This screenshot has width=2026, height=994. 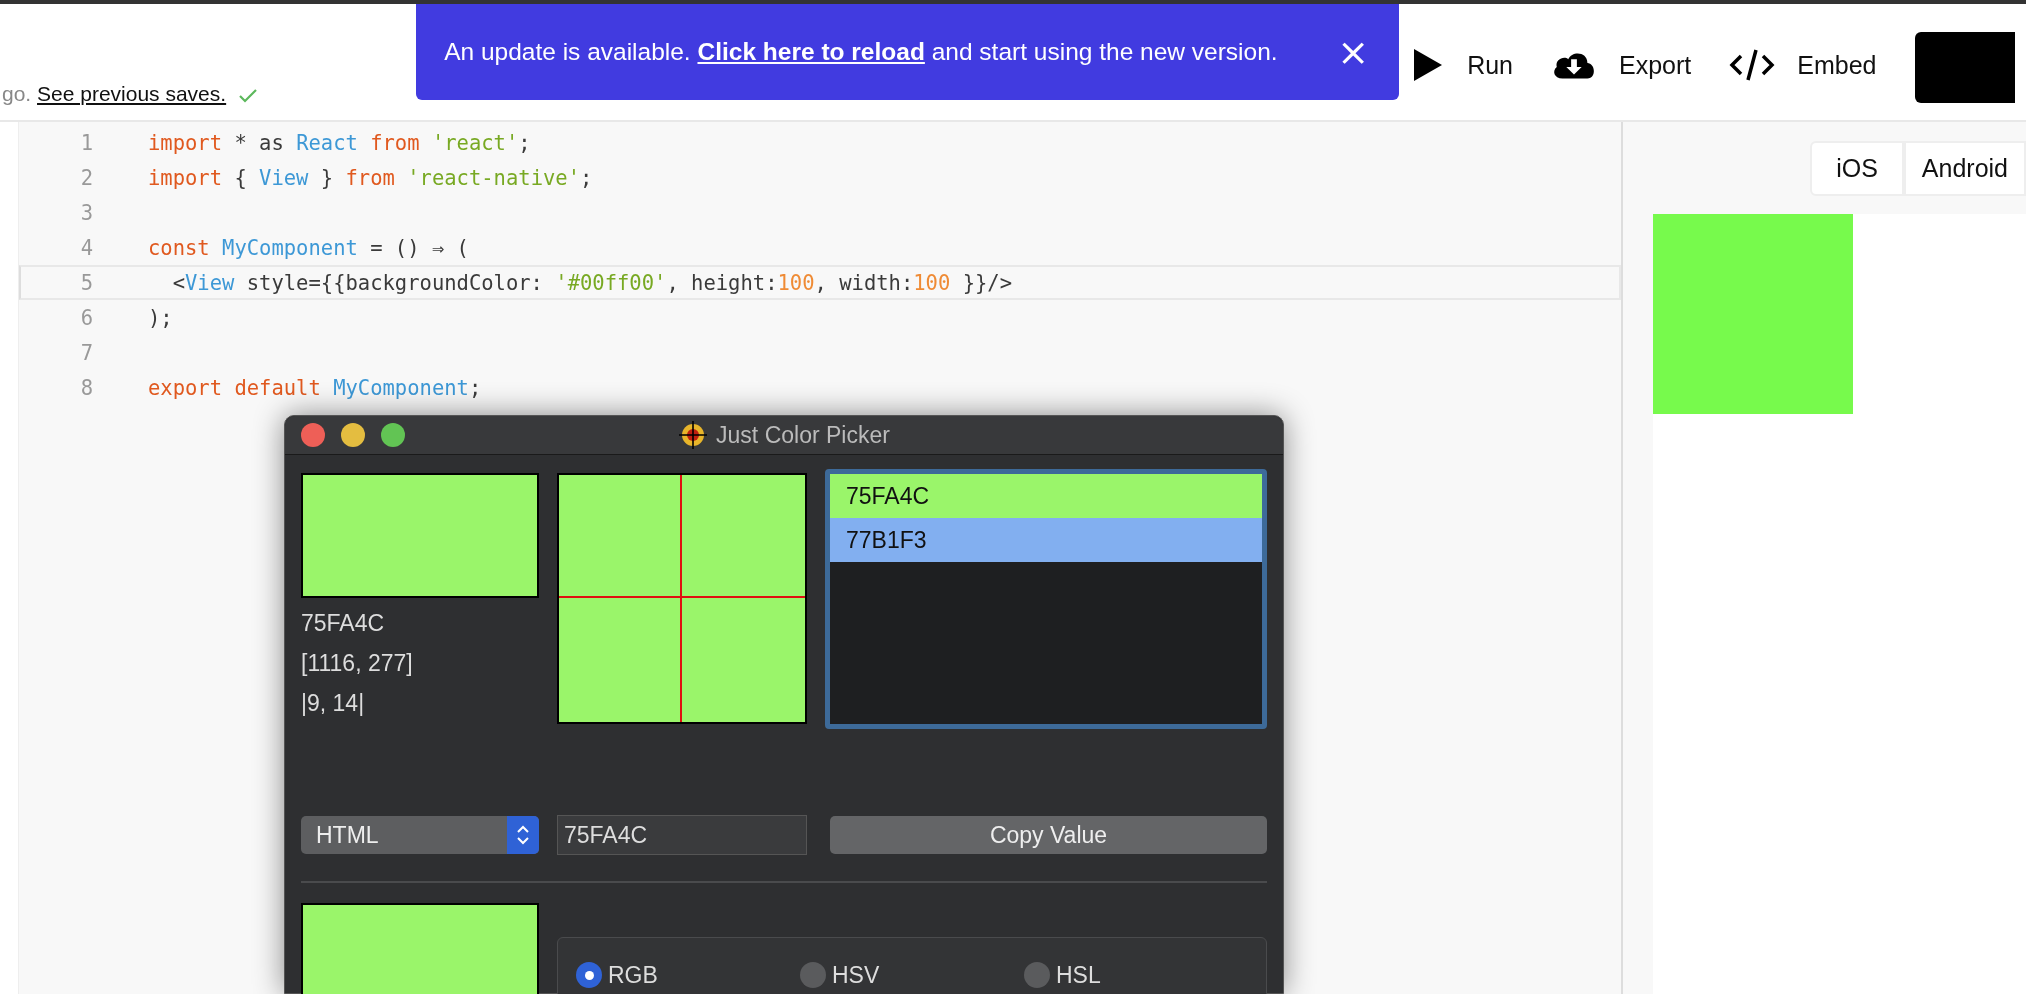 What do you see at coordinates (86, 177) in the screenshot?
I see `line-number: 2` at bounding box center [86, 177].